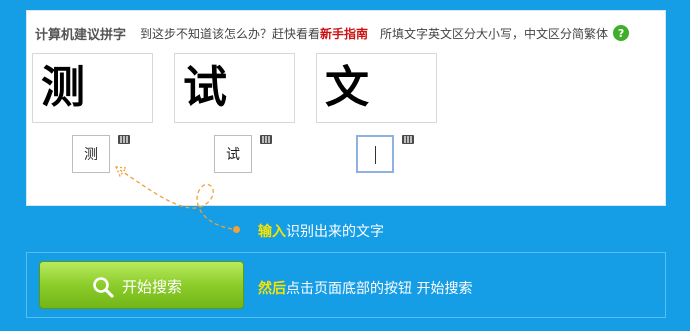 The height and width of the screenshot is (331, 690). Describe the element at coordinates (81, 35) in the screenshot. I see `panel-title: 计算机建议拼字` at that location.